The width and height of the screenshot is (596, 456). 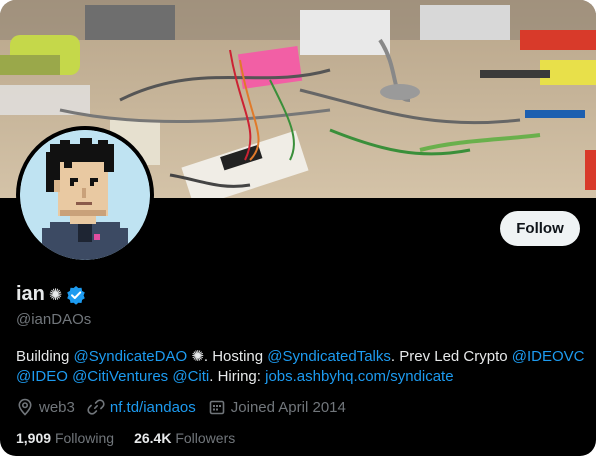 What do you see at coordinates (57, 407) in the screenshot?
I see `location-text: web3` at bounding box center [57, 407].